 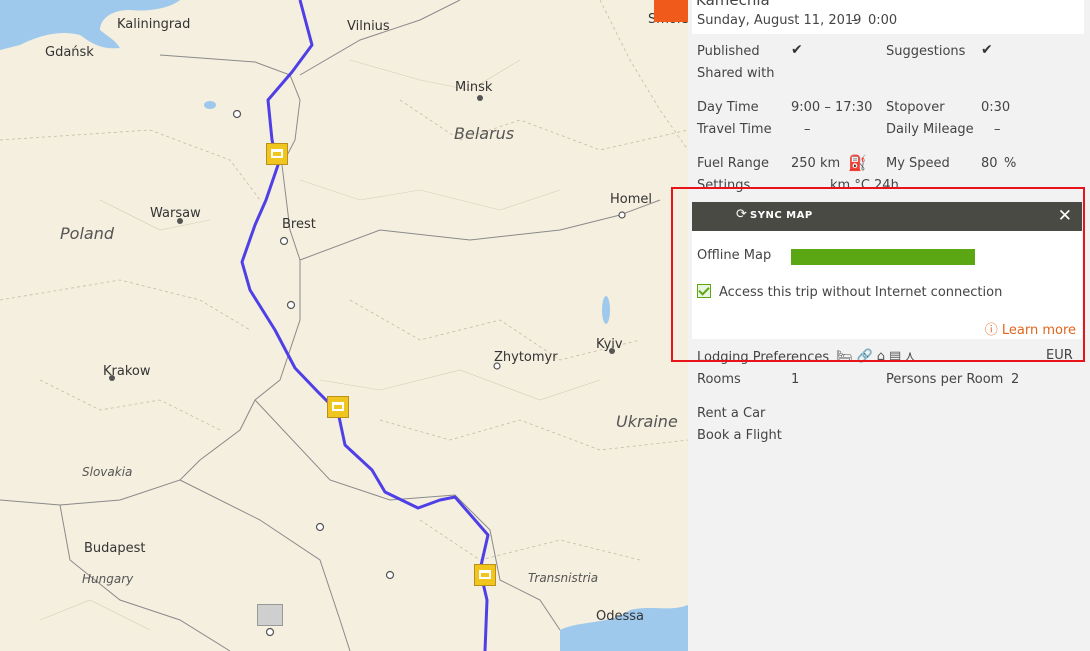 What do you see at coordinates (739, 435) in the screenshot?
I see `book-flight-link: Book a Flight` at bounding box center [739, 435].